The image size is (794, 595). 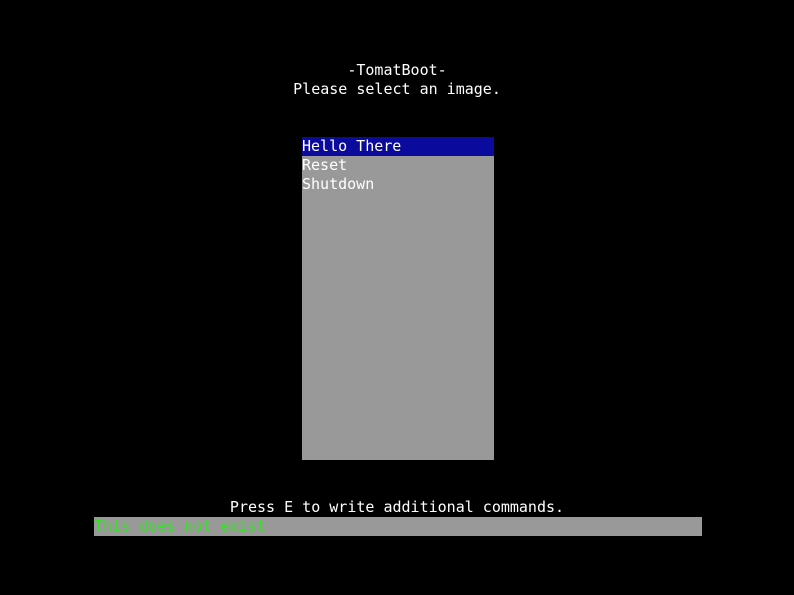 I want to click on command-line-text: This does not exist, so click(x=180, y=526).